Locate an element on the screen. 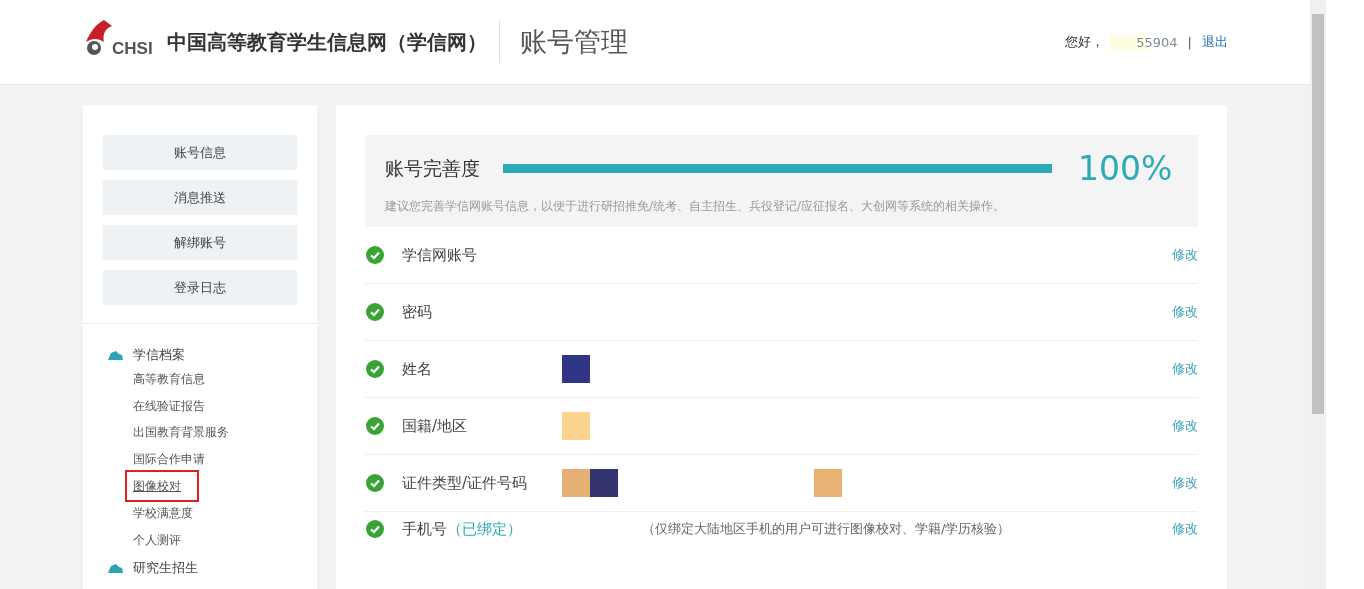  field-label: 证件类型/证件号码 is located at coordinates (465, 483).